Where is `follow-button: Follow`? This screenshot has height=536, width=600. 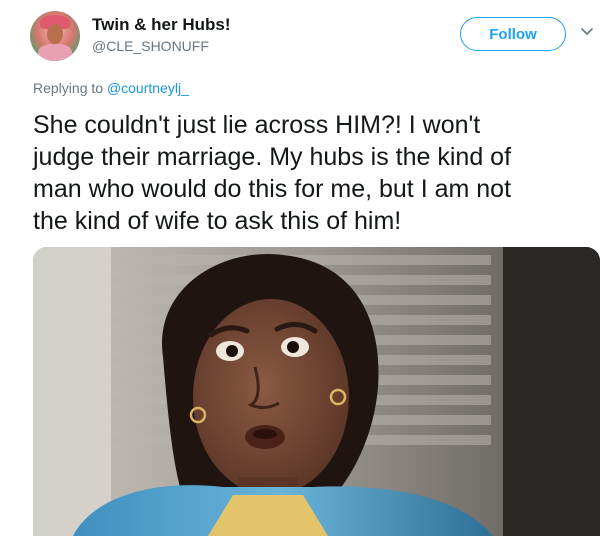
follow-button: Follow is located at coordinates (513, 34).